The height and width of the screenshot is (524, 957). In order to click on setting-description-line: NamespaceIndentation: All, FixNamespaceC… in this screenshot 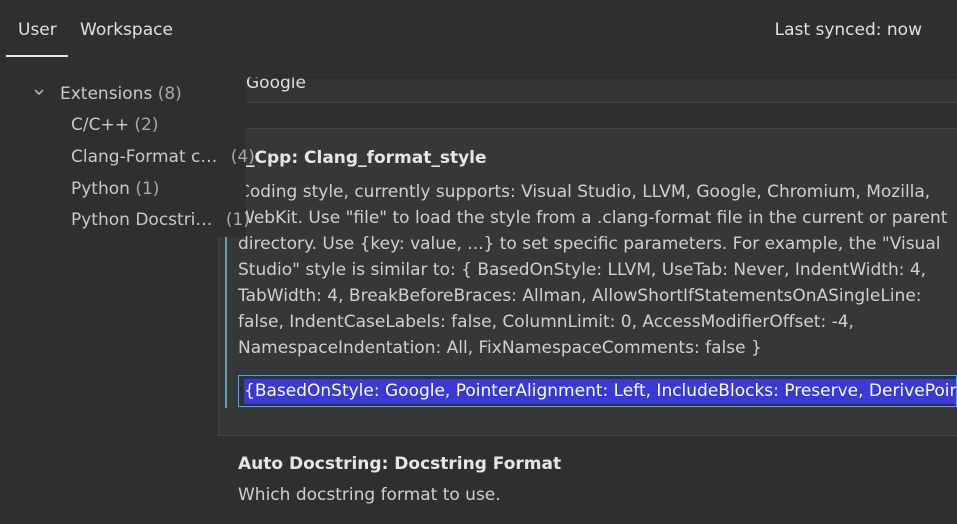, I will do `click(500, 348)`.